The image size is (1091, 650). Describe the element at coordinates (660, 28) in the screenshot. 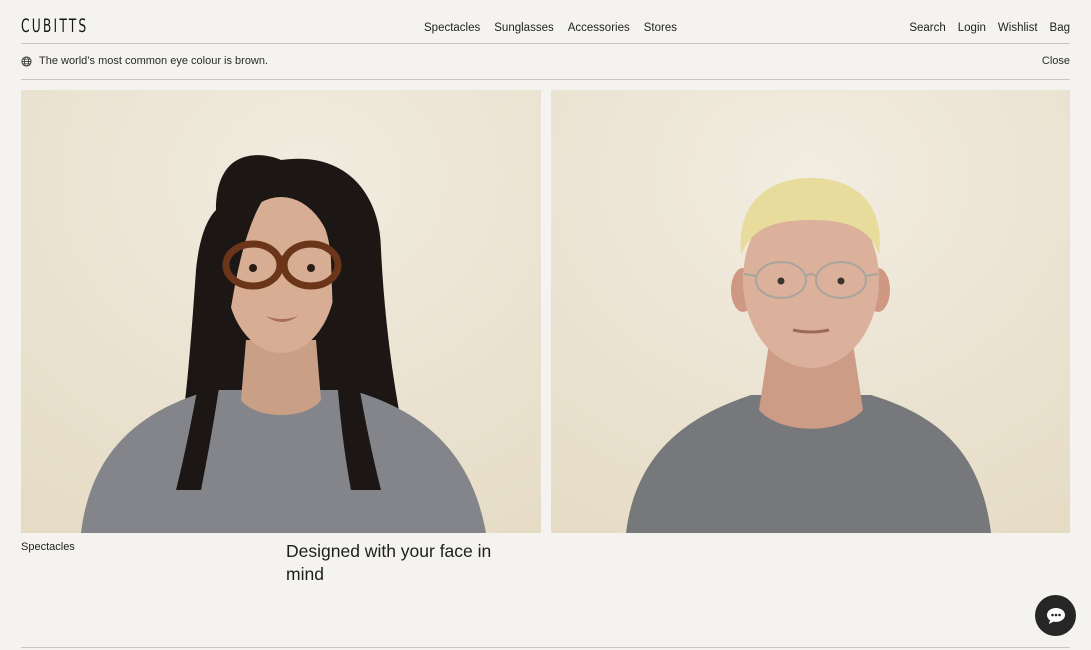

I see `nav-stores: Stores` at that location.